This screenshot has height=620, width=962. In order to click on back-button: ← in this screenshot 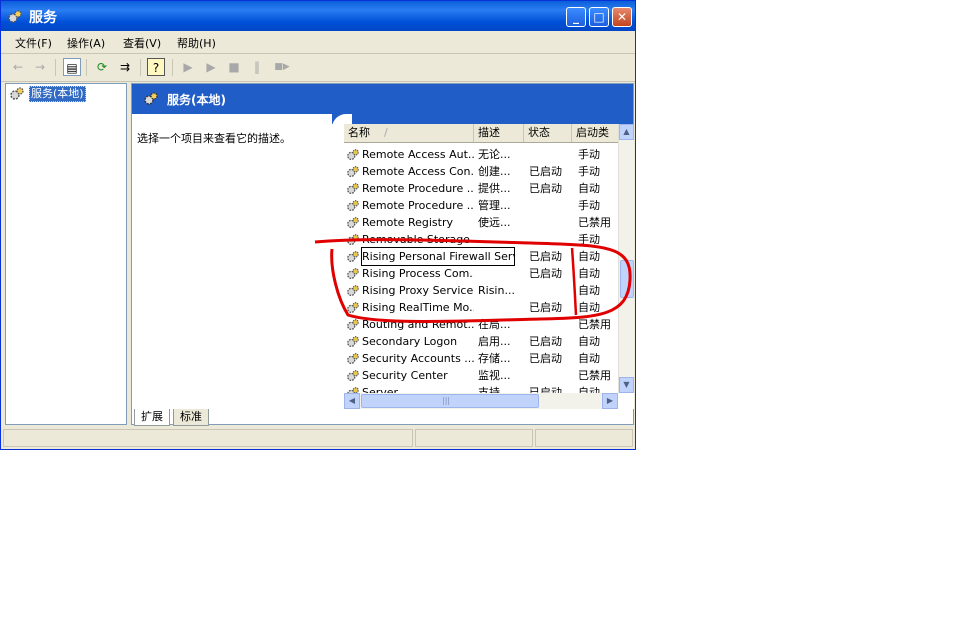, I will do `click(18, 67)`.